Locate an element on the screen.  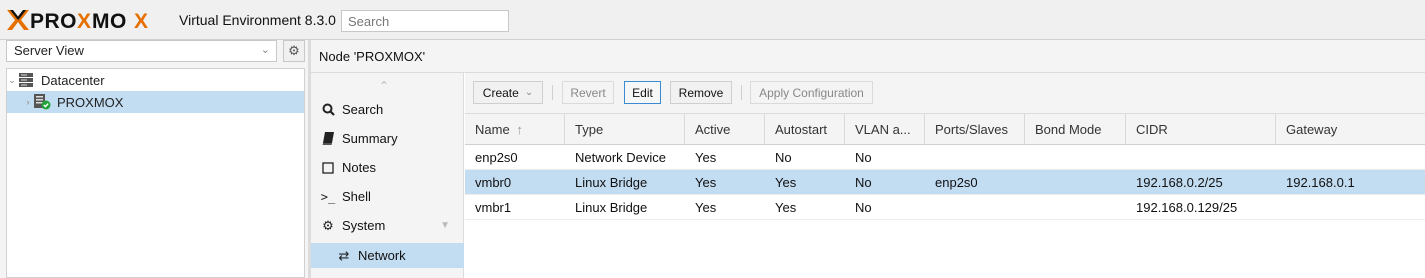
chevron-up-icon: ⌃ is located at coordinates (384, 86).